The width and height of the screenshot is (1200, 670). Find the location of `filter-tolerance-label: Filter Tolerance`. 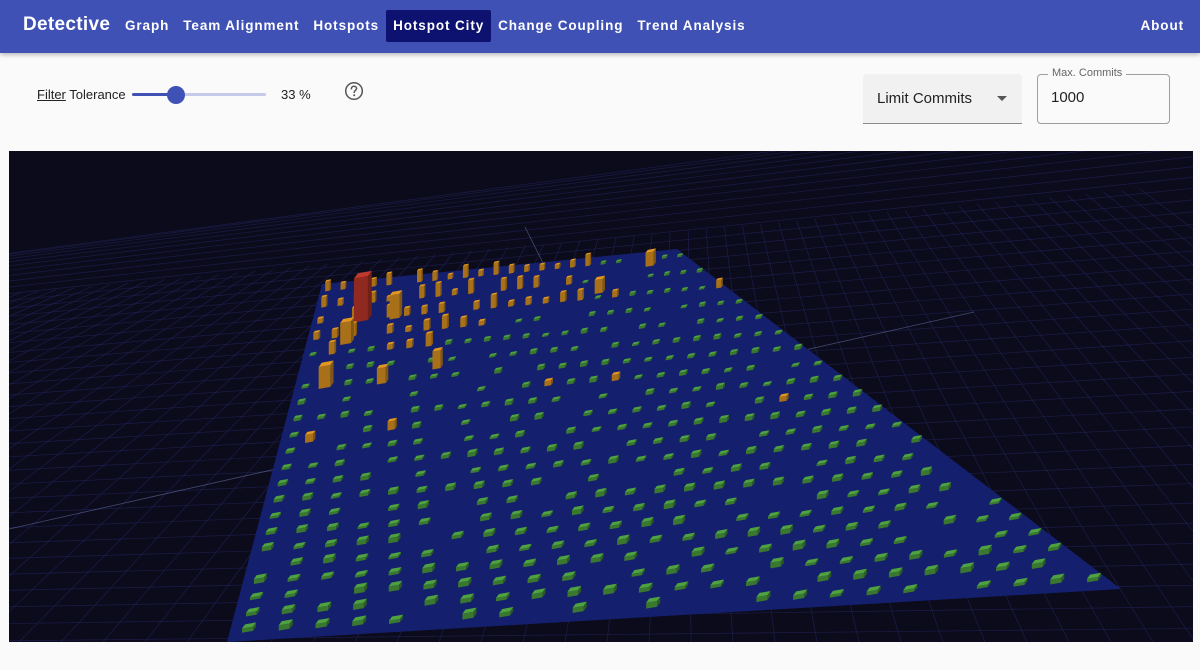

filter-tolerance-label: Filter Tolerance is located at coordinates (81, 94).